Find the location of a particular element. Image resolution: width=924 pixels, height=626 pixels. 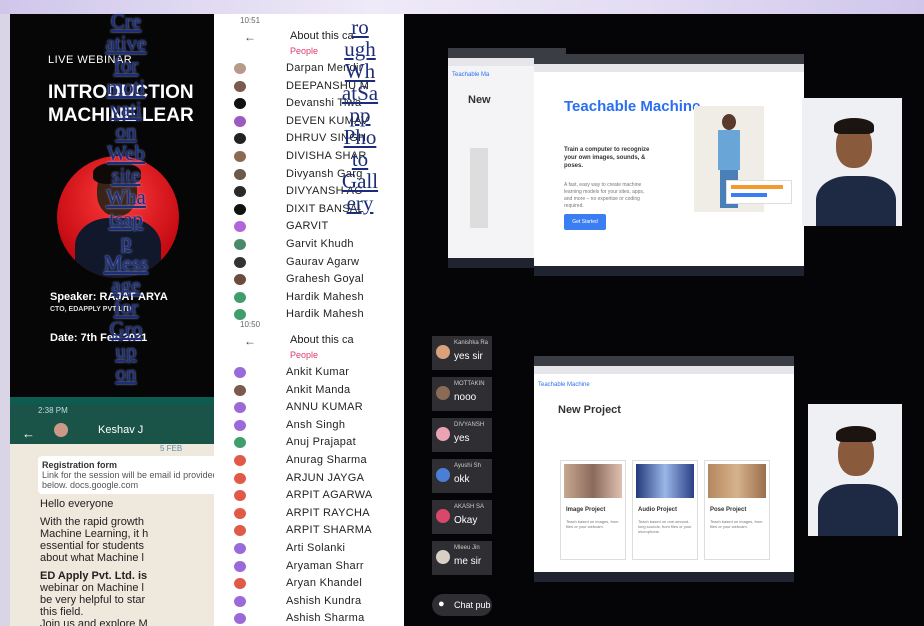

chat-line: this field. is located at coordinates (62, 612).